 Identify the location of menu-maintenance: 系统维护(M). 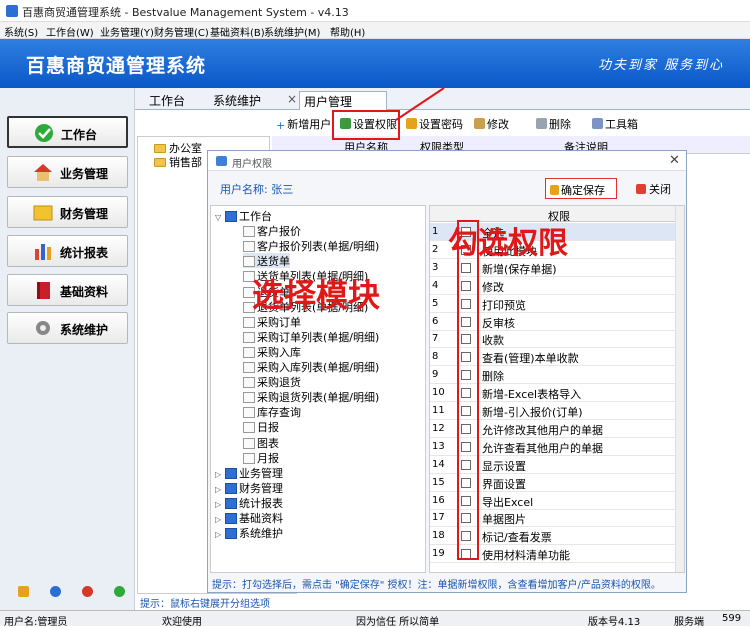
(292, 31).